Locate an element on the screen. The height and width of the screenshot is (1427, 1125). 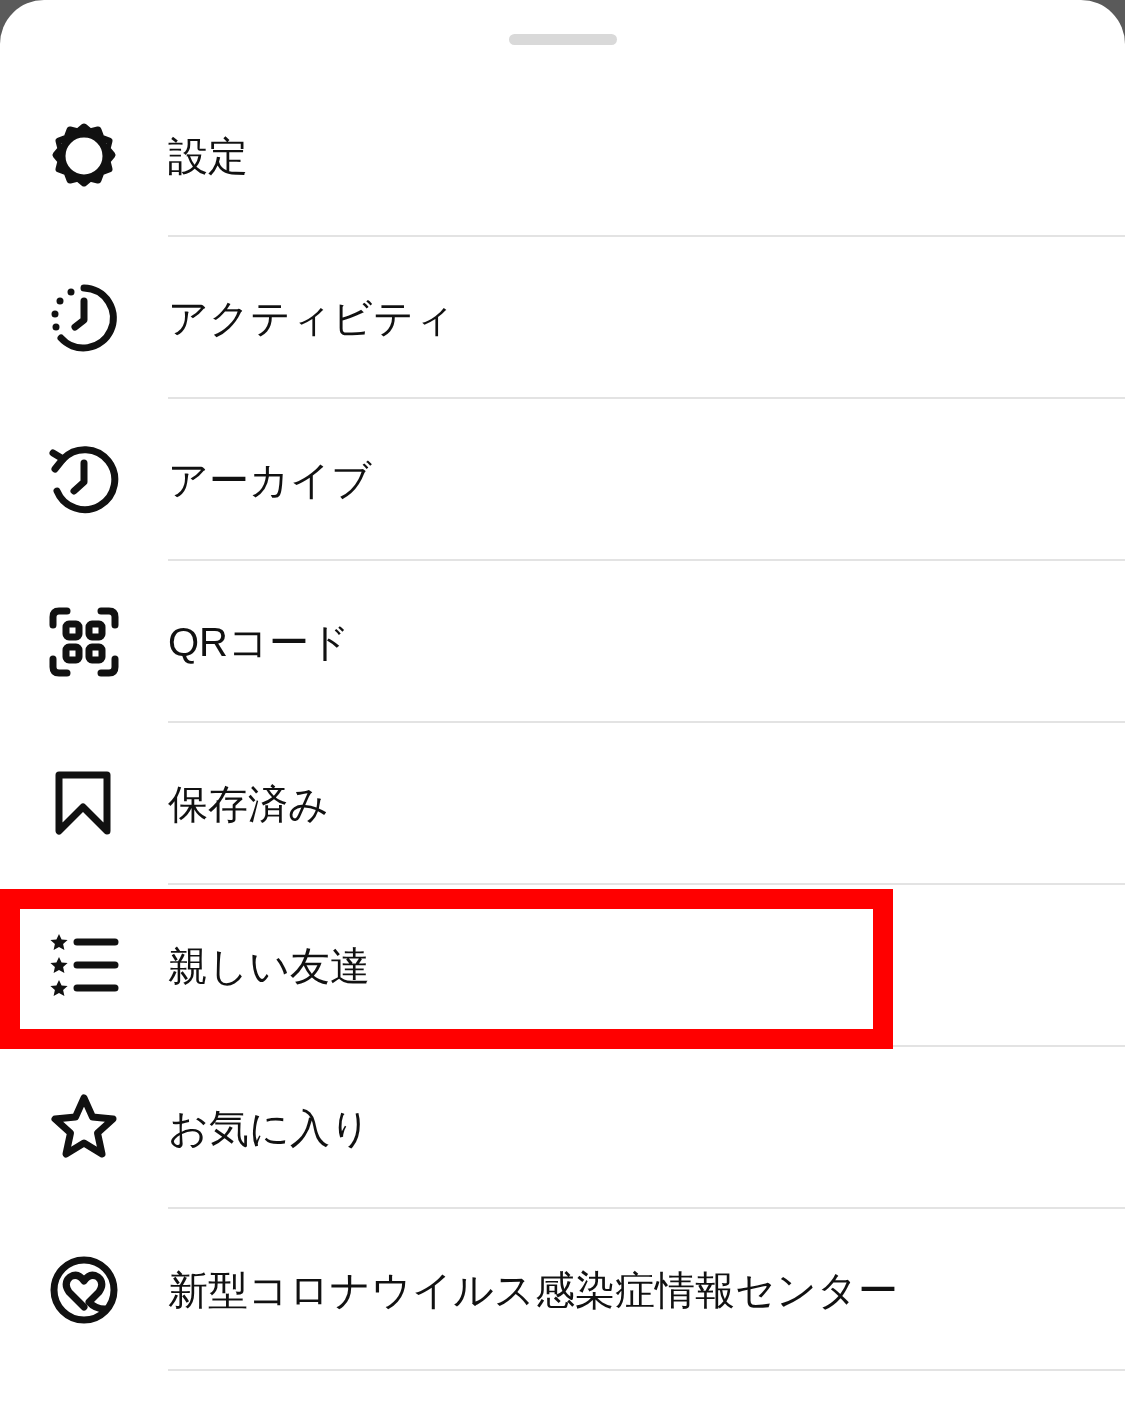
menu-item: アーカイブ is located at coordinates (270, 479).